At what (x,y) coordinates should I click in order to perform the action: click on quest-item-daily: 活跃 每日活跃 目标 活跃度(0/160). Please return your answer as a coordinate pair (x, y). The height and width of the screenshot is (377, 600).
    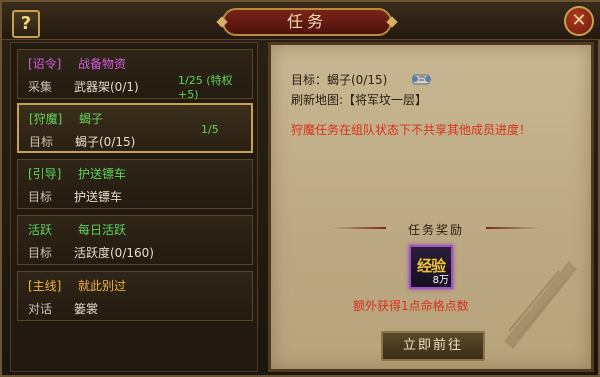
    Looking at the image, I should click on (135, 240).